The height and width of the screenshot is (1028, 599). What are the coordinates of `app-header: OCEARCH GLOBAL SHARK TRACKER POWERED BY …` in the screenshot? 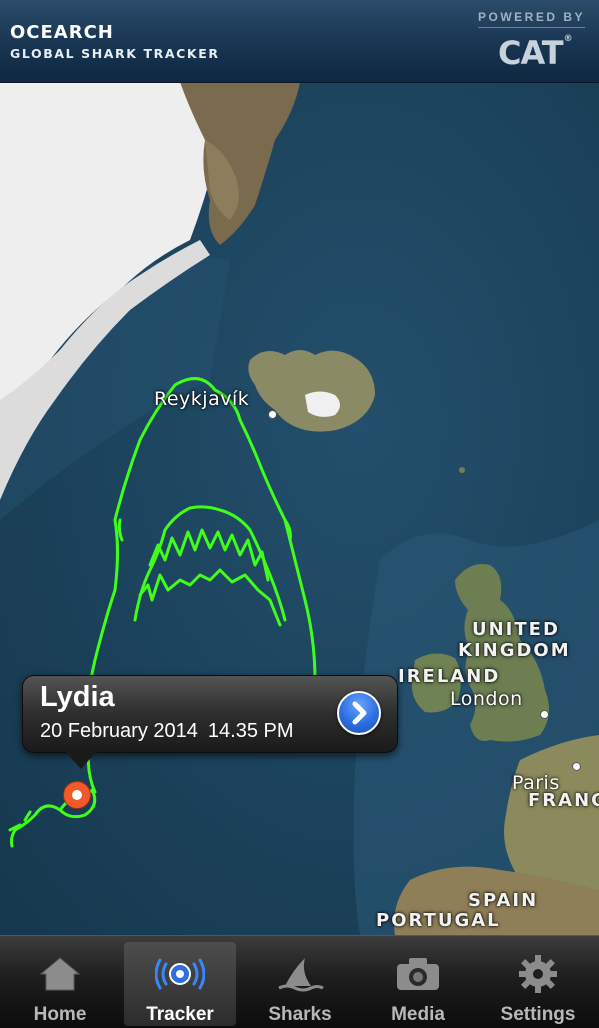 It's located at (299, 41).